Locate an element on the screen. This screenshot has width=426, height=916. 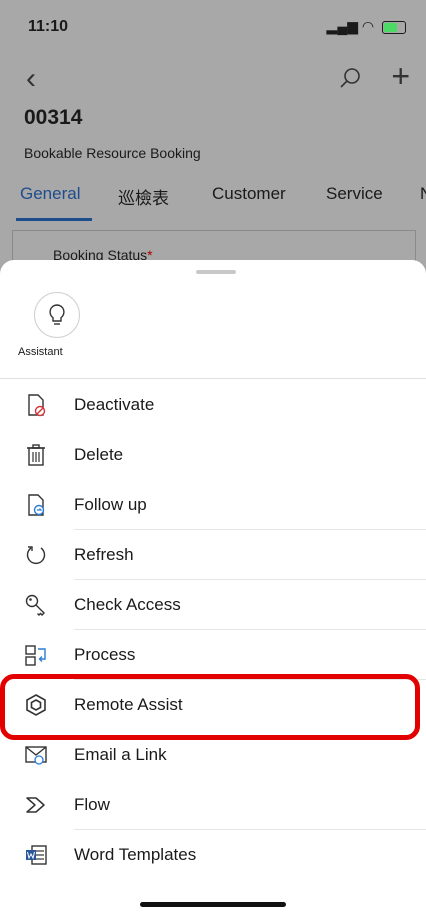
status-bar: 11:10 ▂▄▆ ◠ is located at coordinates (213, 30).